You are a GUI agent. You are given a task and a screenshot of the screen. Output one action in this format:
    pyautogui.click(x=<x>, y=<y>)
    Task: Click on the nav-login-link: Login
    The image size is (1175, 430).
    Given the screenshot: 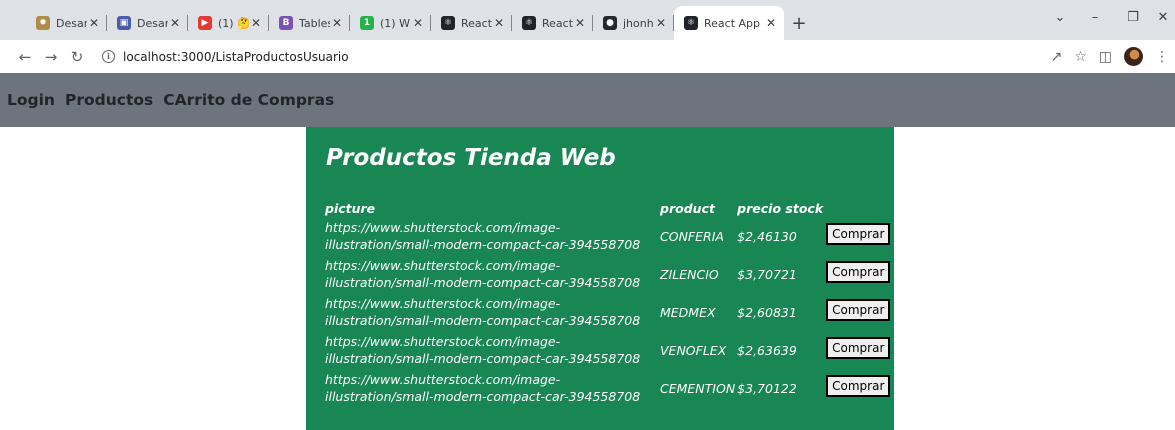 What is the action you would take?
    pyautogui.click(x=31, y=100)
    